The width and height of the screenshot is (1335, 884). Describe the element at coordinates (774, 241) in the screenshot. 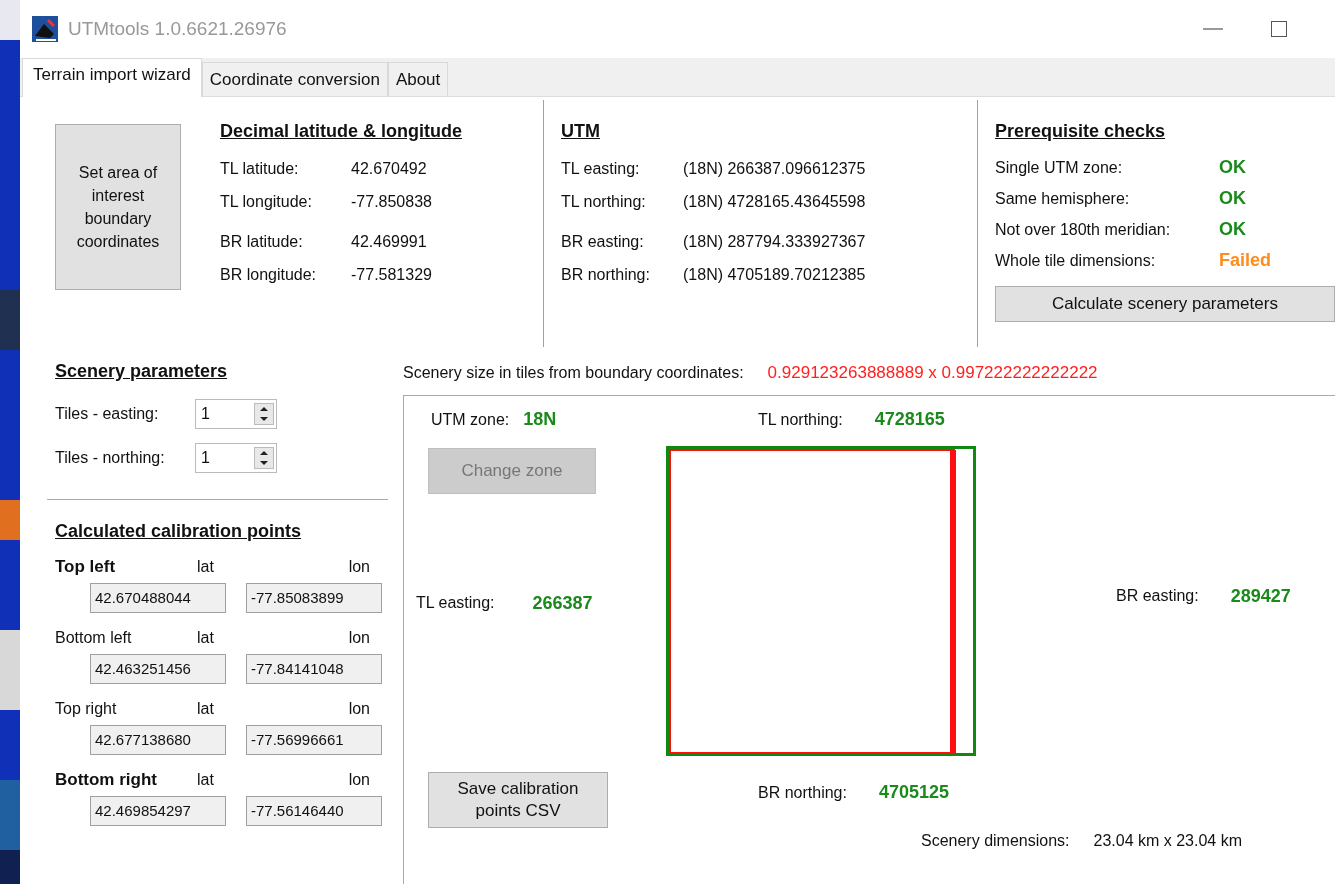

I see `utm-value: (18N) 287794.333927367` at that location.